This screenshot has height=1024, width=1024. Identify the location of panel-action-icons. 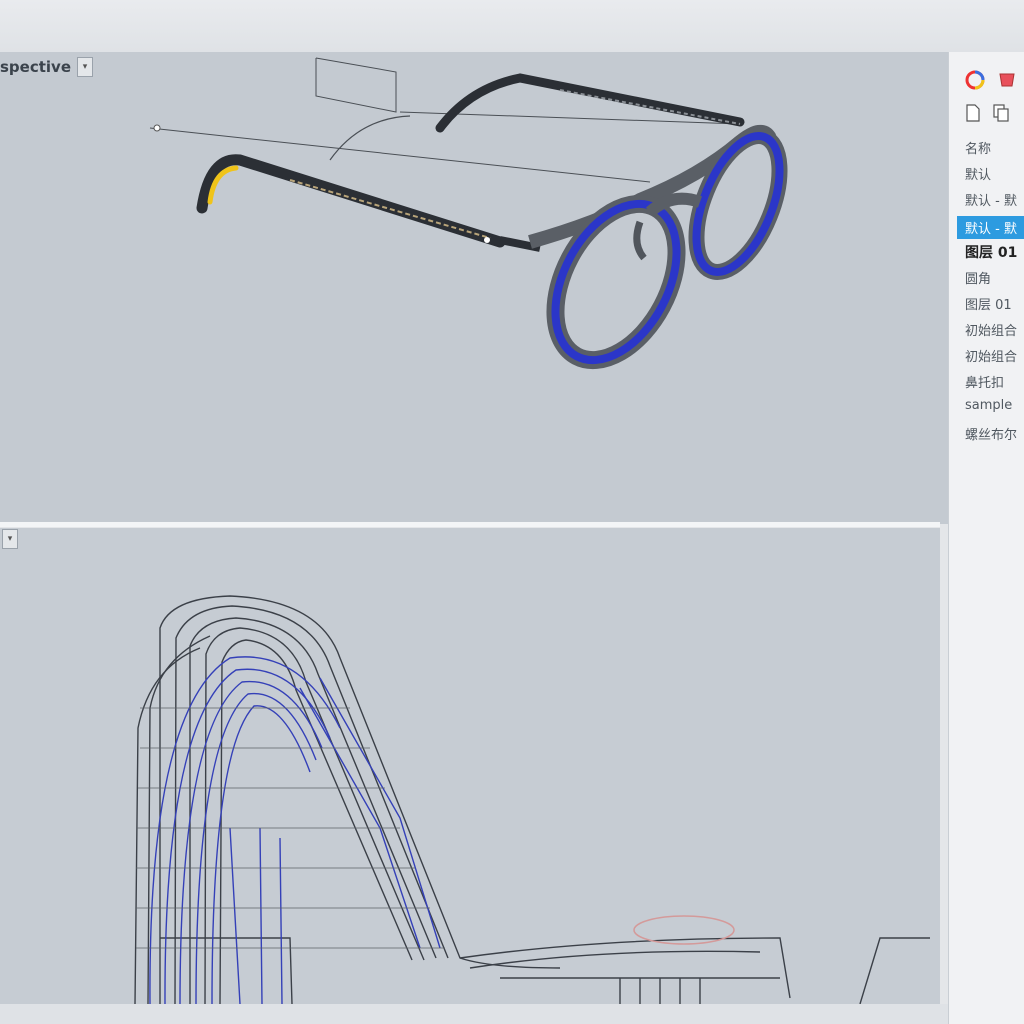
(987, 113).